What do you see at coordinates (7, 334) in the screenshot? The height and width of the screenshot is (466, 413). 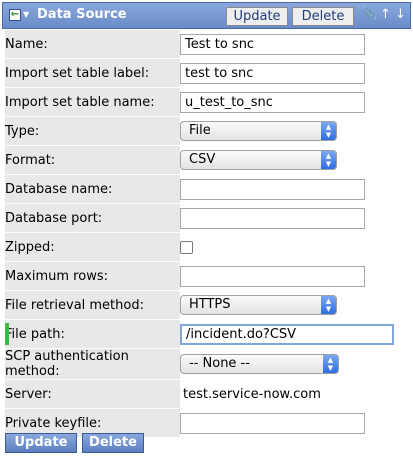 I see `mandatory-indicator` at bounding box center [7, 334].